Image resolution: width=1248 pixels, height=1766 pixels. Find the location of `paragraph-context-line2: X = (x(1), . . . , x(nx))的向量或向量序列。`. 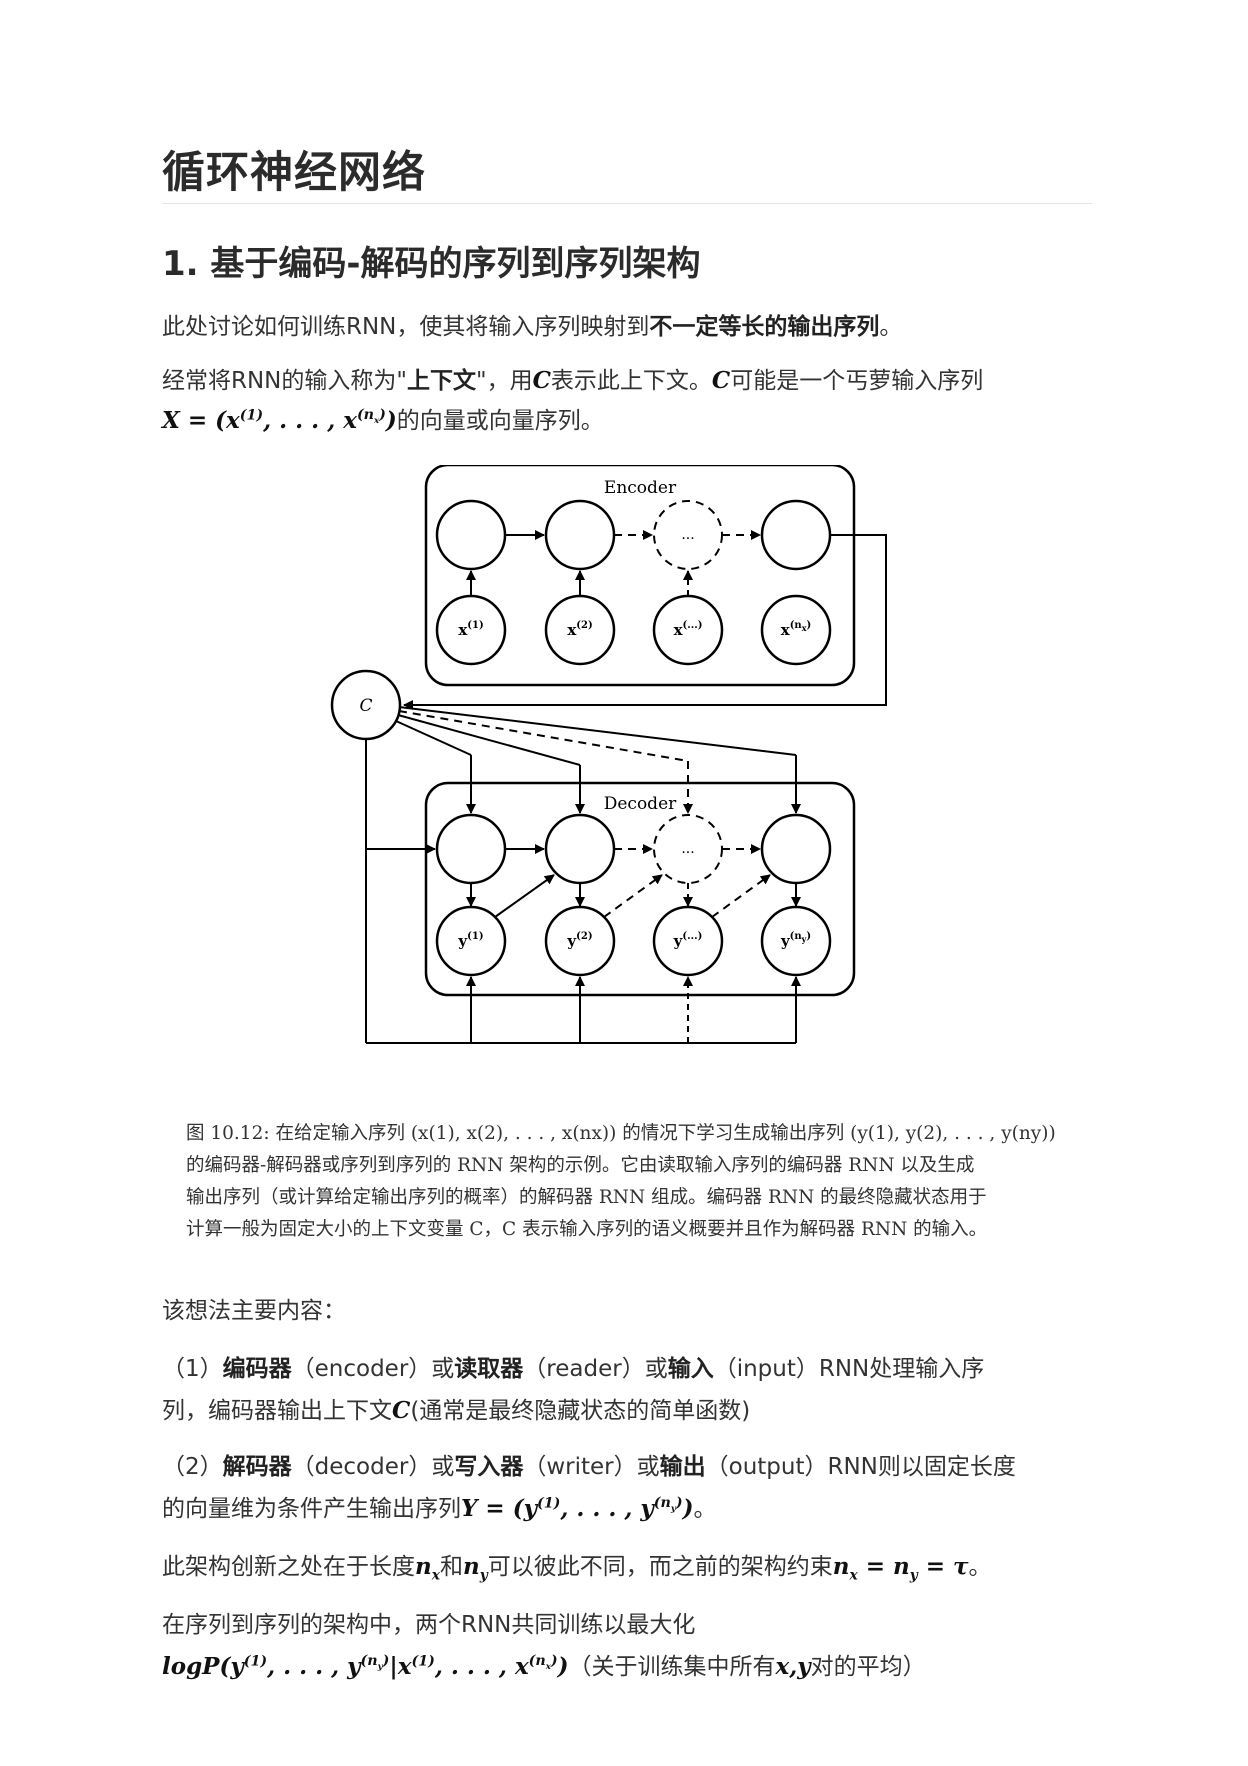

paragraph-context-line2: X = (x(1), . . . , x(nx))的向量或向量序列。 is located at coordinates (383, 421).